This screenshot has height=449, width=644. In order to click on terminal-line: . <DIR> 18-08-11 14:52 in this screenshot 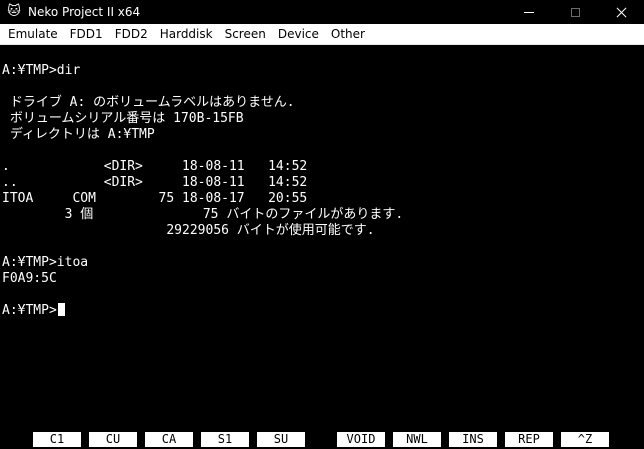, I will do `click(155, 166)`.